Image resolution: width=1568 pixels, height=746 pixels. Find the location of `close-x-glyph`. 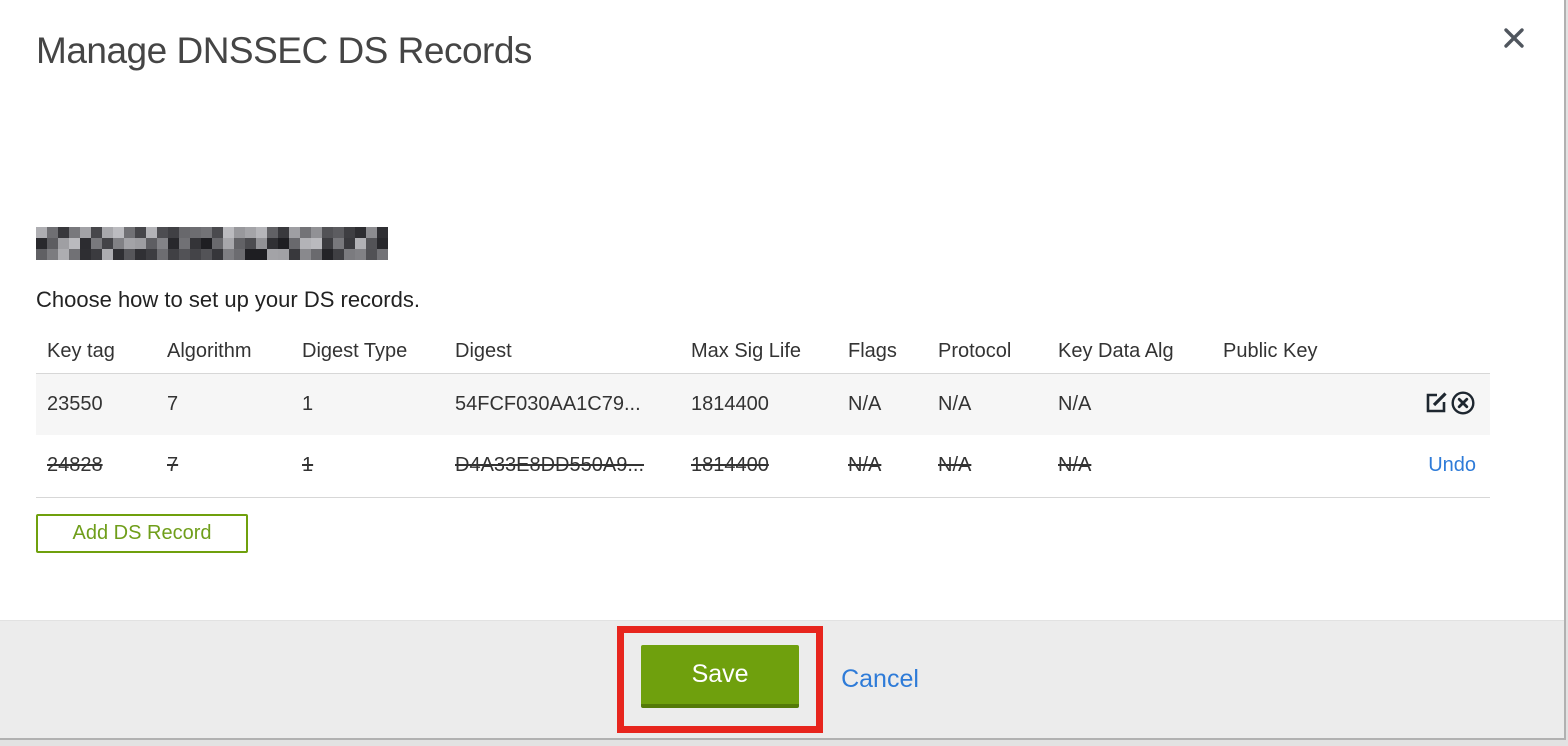

close-x-glyph is located at coordinates (1514, 38).